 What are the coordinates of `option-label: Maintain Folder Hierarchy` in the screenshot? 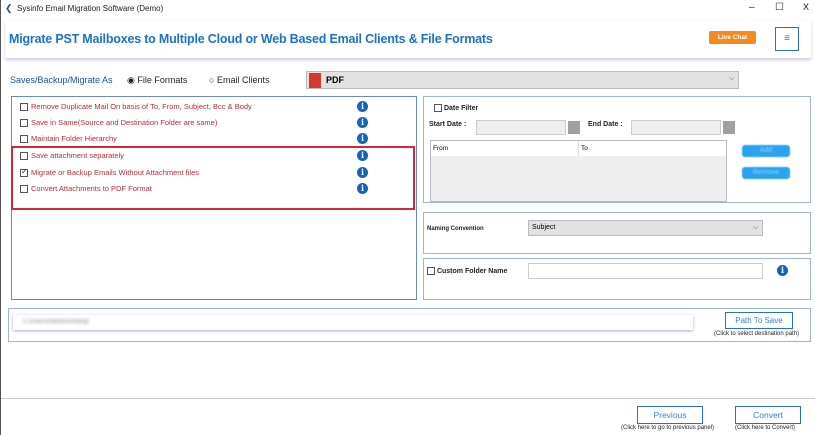 It's located at (74, 138).